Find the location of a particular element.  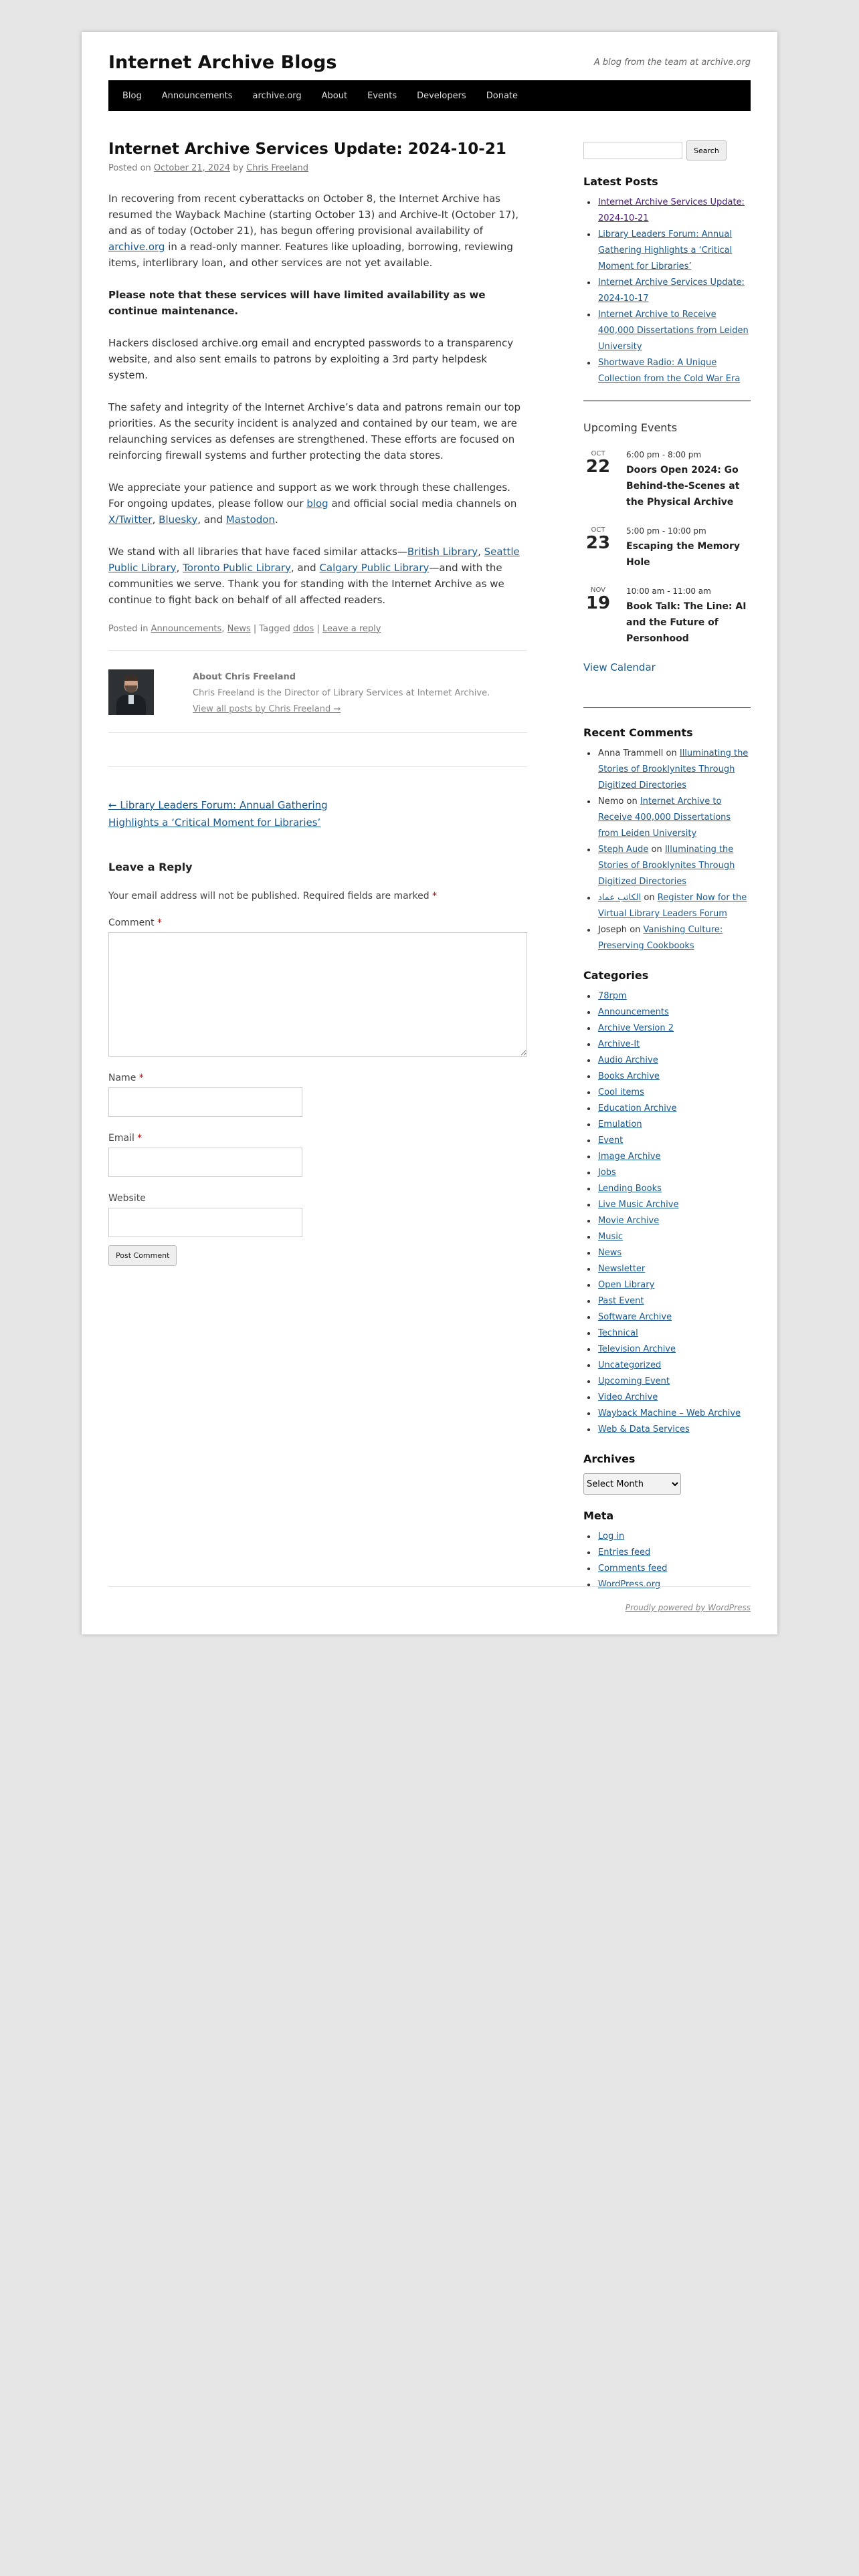

category-link: Event is located at coordinates (611, 1141).